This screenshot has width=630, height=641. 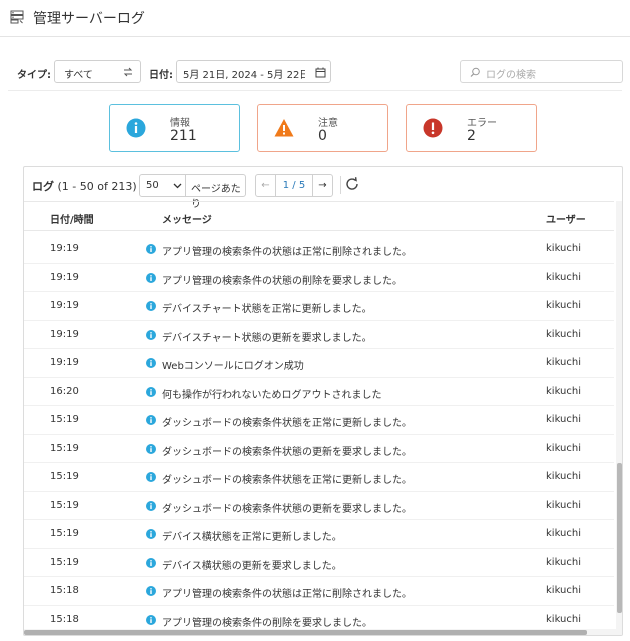 What do you see at coordinates (161, 75) in the screenshot?
I see `date-filter-label: 日付:` at bounding box center [161, 75].